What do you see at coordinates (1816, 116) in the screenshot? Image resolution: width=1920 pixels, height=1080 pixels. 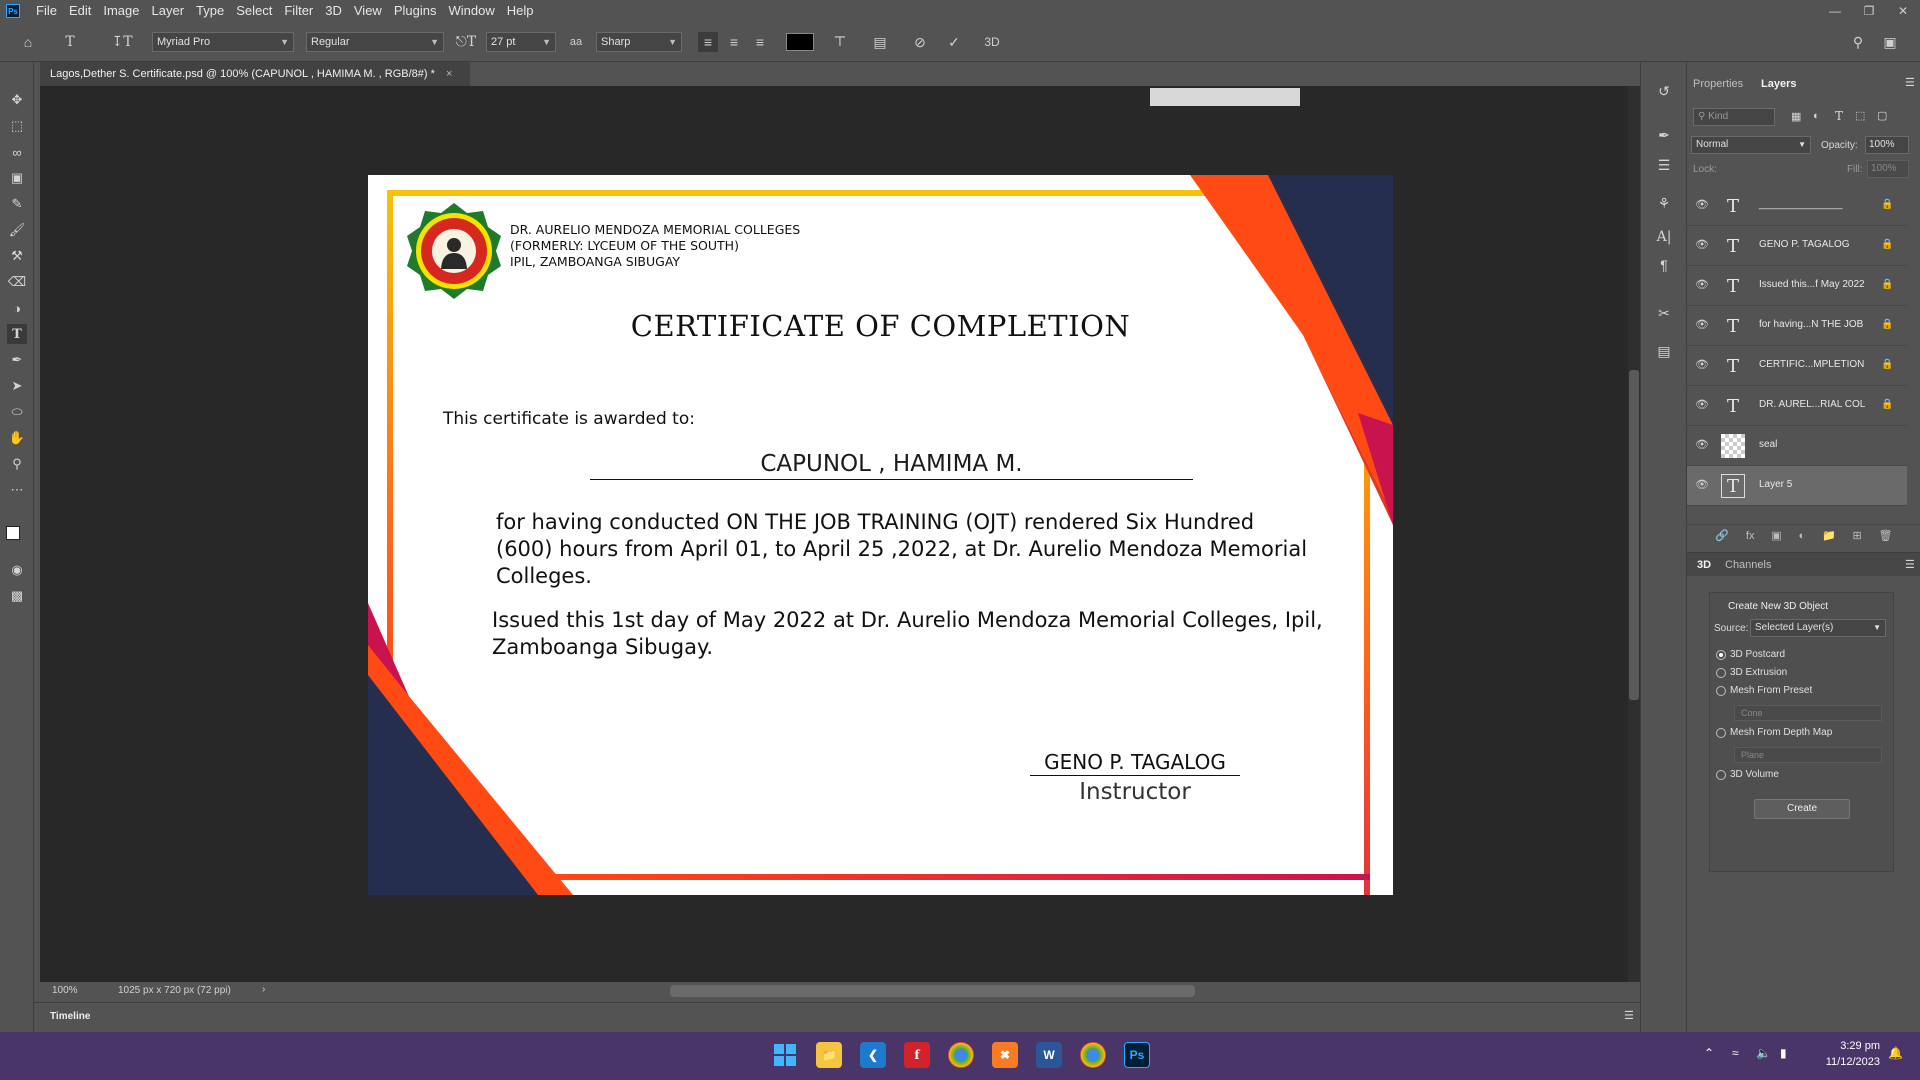 I see `filter-adjustment-icon: ◐` at bounding box center [1816, 116].